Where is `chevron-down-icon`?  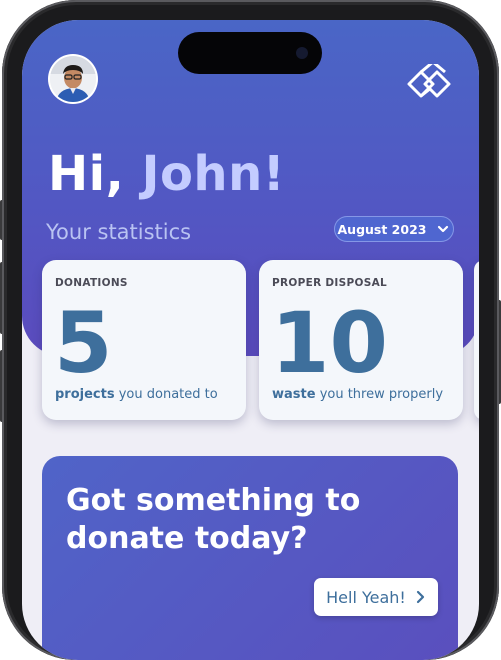 chevron-down-icon is located at coordinates (443, 229).